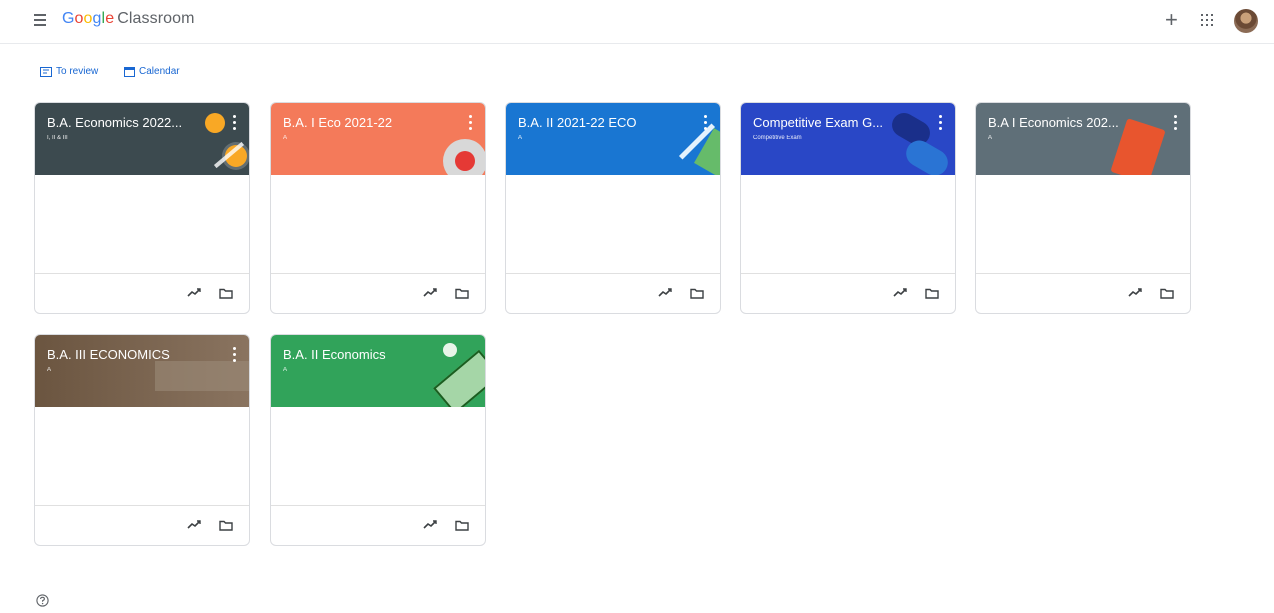  I want to click on class-card: B.A. I Eco 2021-22 A, so click(378, 208).